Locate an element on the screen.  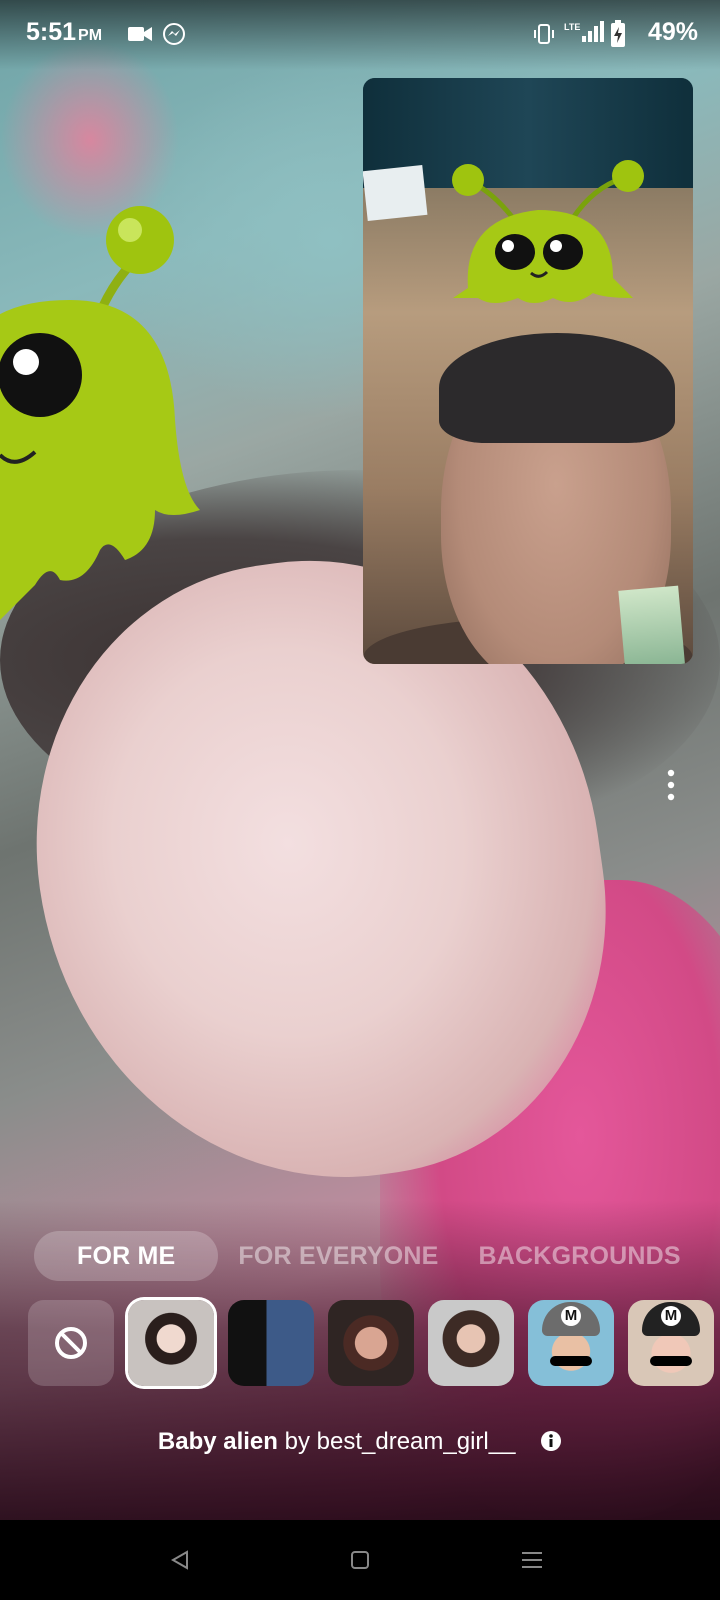
home-square-icon is located at coordinates (360, 1560).